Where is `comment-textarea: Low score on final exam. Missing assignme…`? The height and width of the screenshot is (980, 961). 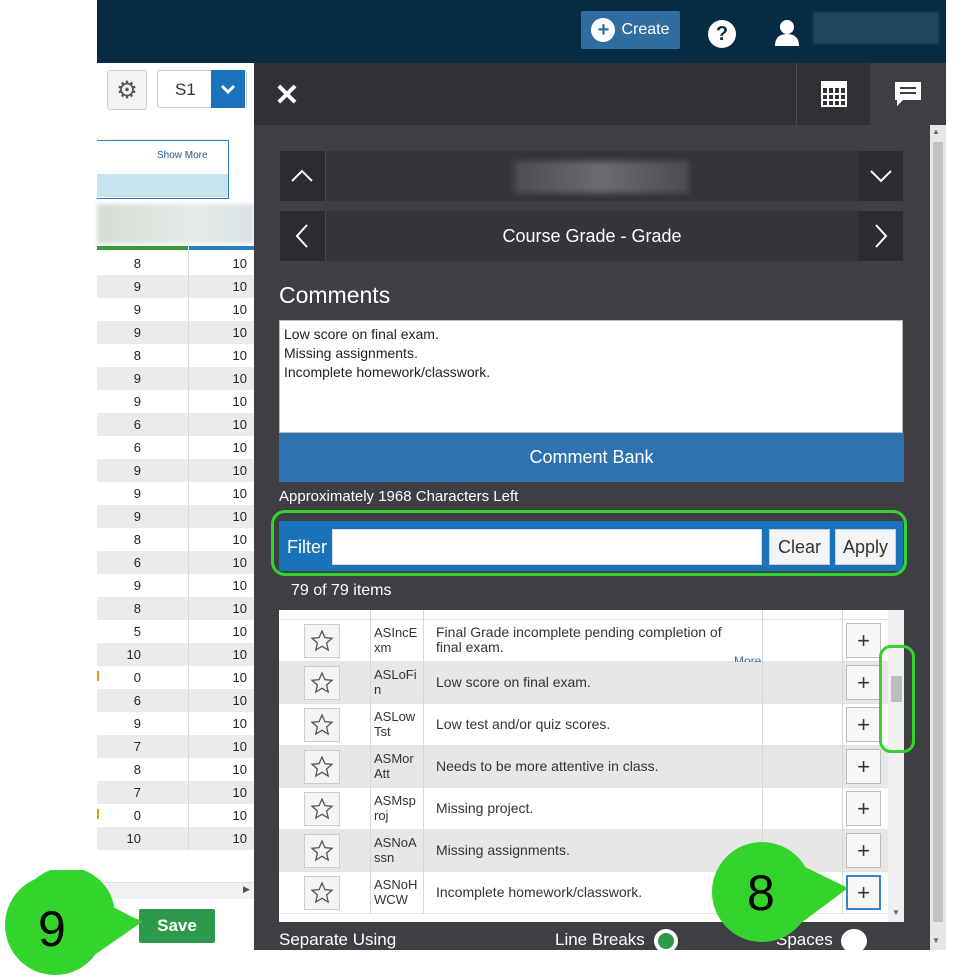 comment-textarea: Low score on final exam. Missing assignme… is located at coordinates (591, 376).